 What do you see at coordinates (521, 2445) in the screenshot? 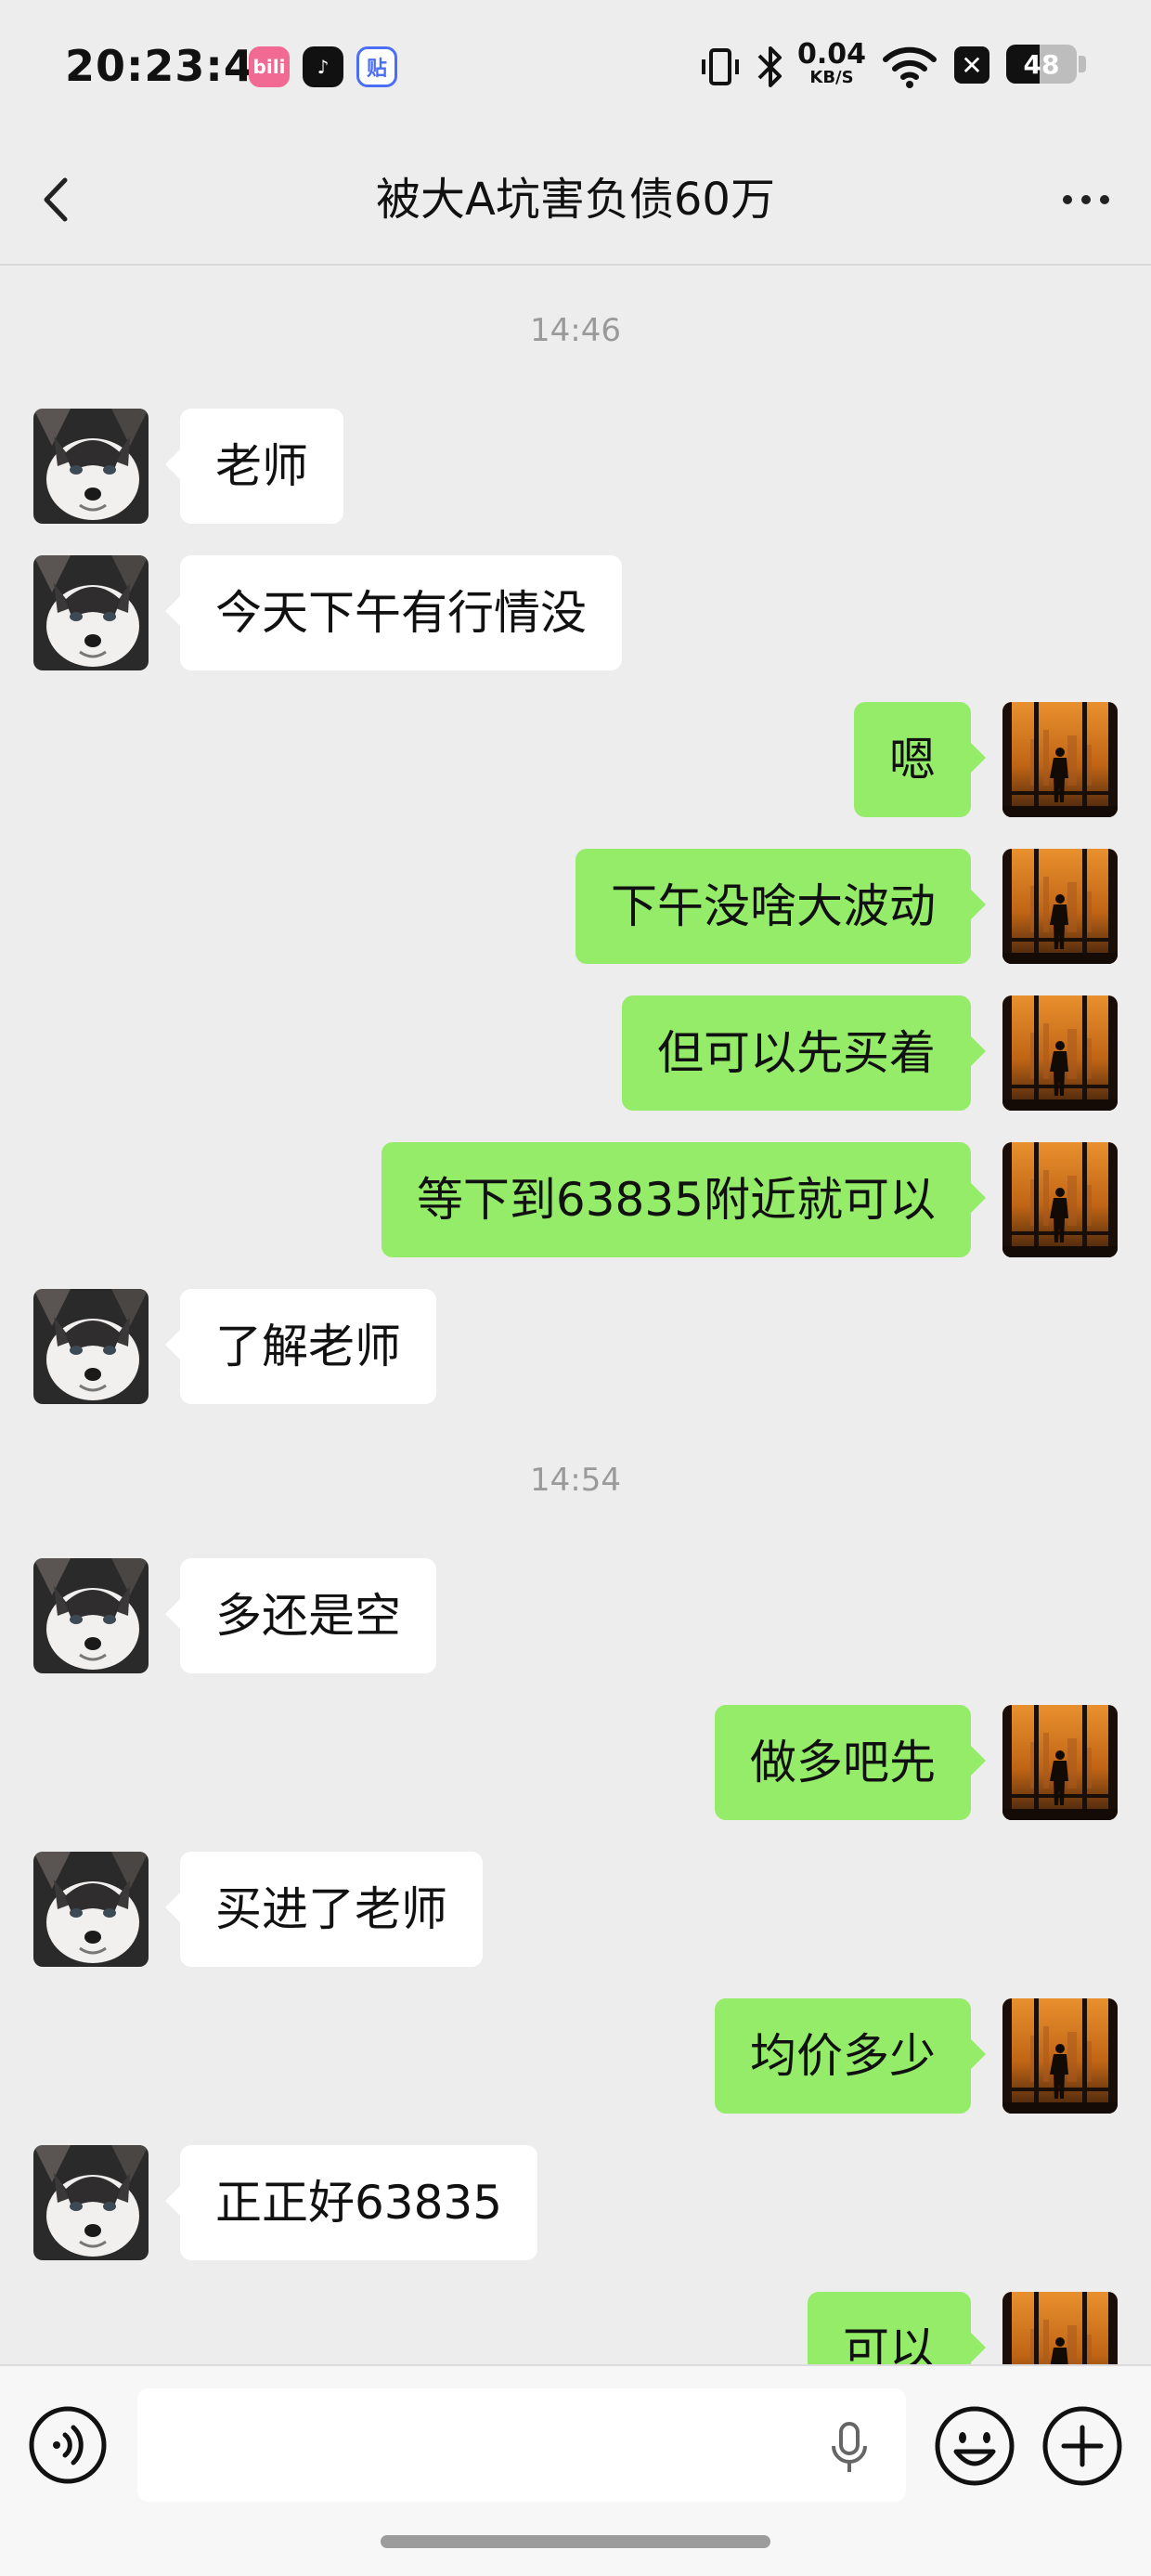
I see `message-text-input` at bounding box center [521, 2445].